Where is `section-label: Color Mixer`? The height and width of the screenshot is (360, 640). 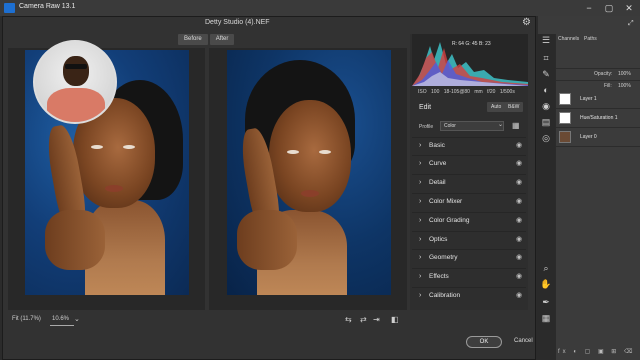 section-label: Color Mixer is located at coordinates (446, 201).